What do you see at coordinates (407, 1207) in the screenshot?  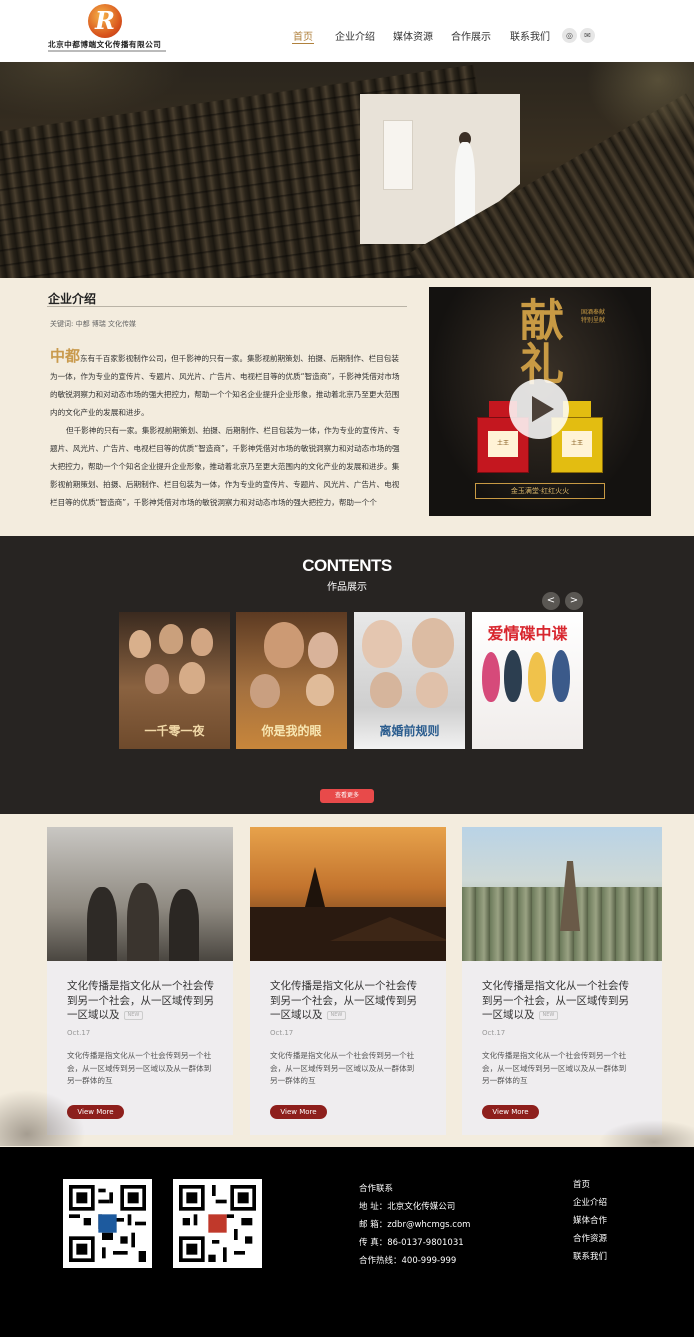 I see `contact-address: 地 址：北京文化传媒公司` at bounding box center [407, 1207].